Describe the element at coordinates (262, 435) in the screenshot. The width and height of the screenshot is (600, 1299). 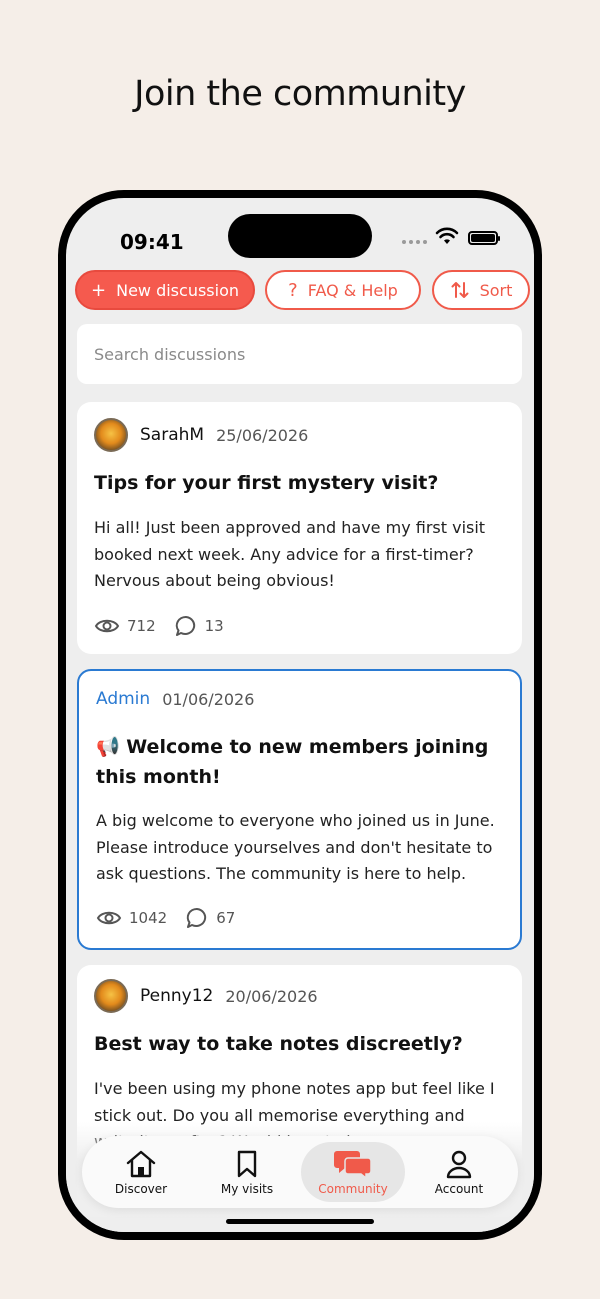
I see `post-date: 25/06/2026` at that location.